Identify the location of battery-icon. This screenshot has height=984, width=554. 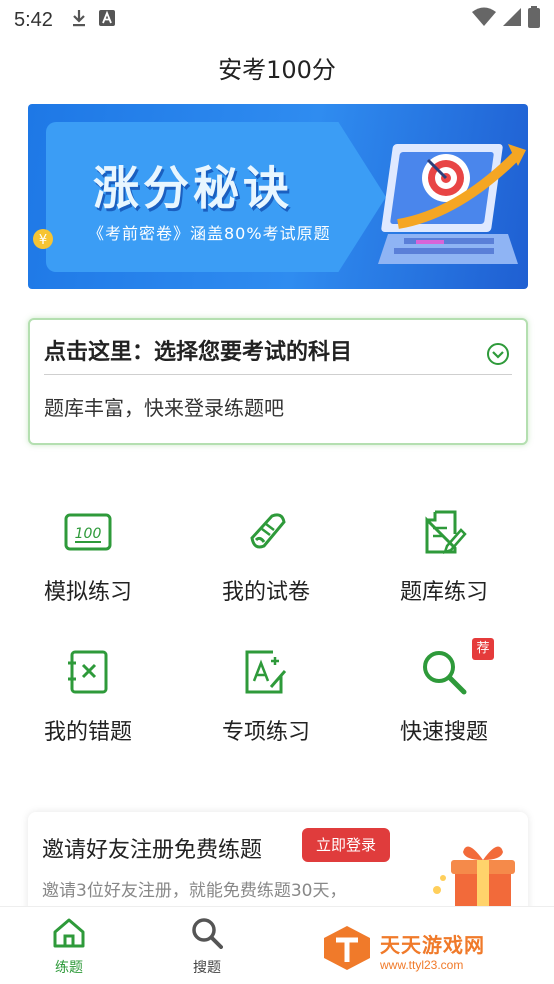
(534, 19).